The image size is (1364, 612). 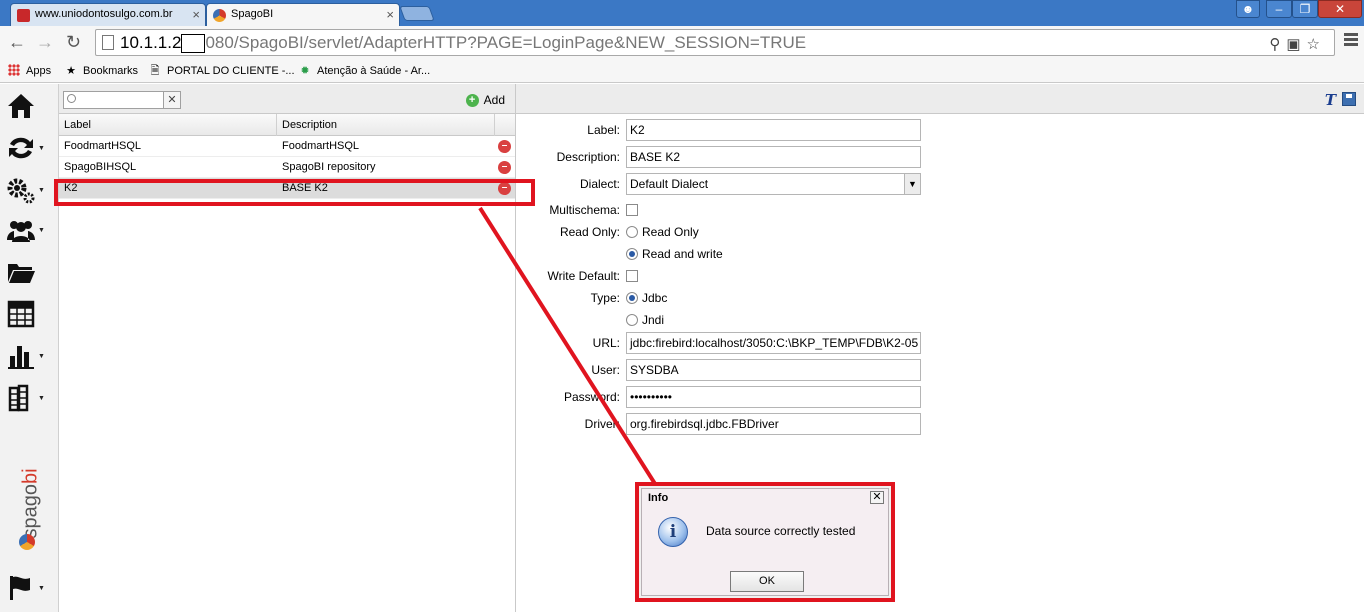 What do you see at coordinates (27, 356) in the screenshot?
I see `bar-chart-icon: ▼` at bounding box center [27, 356].